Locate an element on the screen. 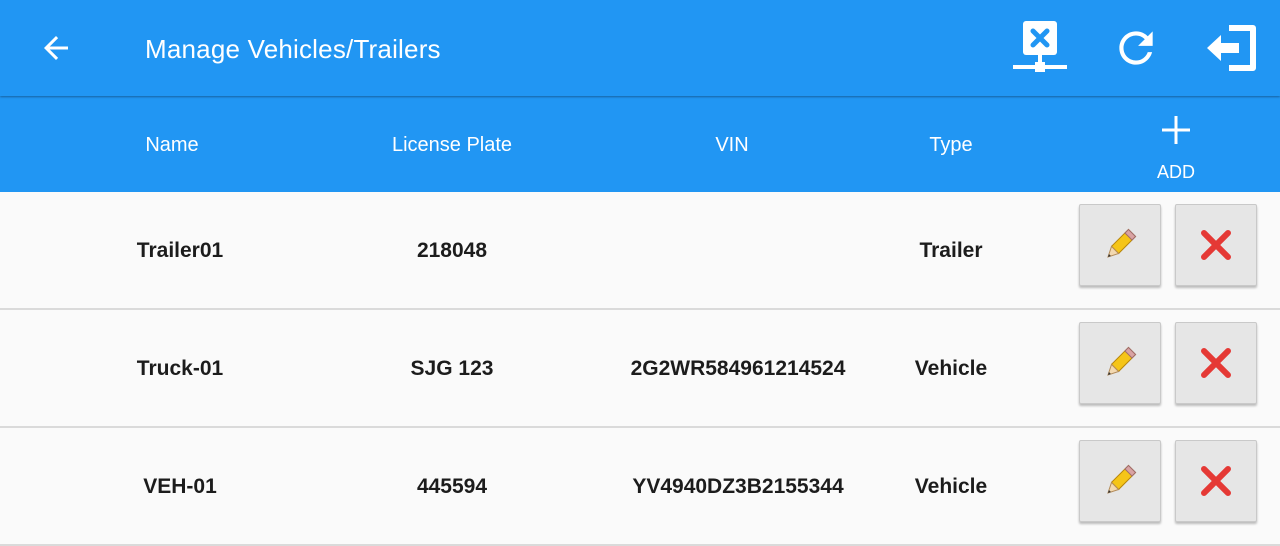 This screenshot has width=1280, height=546. add-label: ADD is located at coordinates (1175, 172).